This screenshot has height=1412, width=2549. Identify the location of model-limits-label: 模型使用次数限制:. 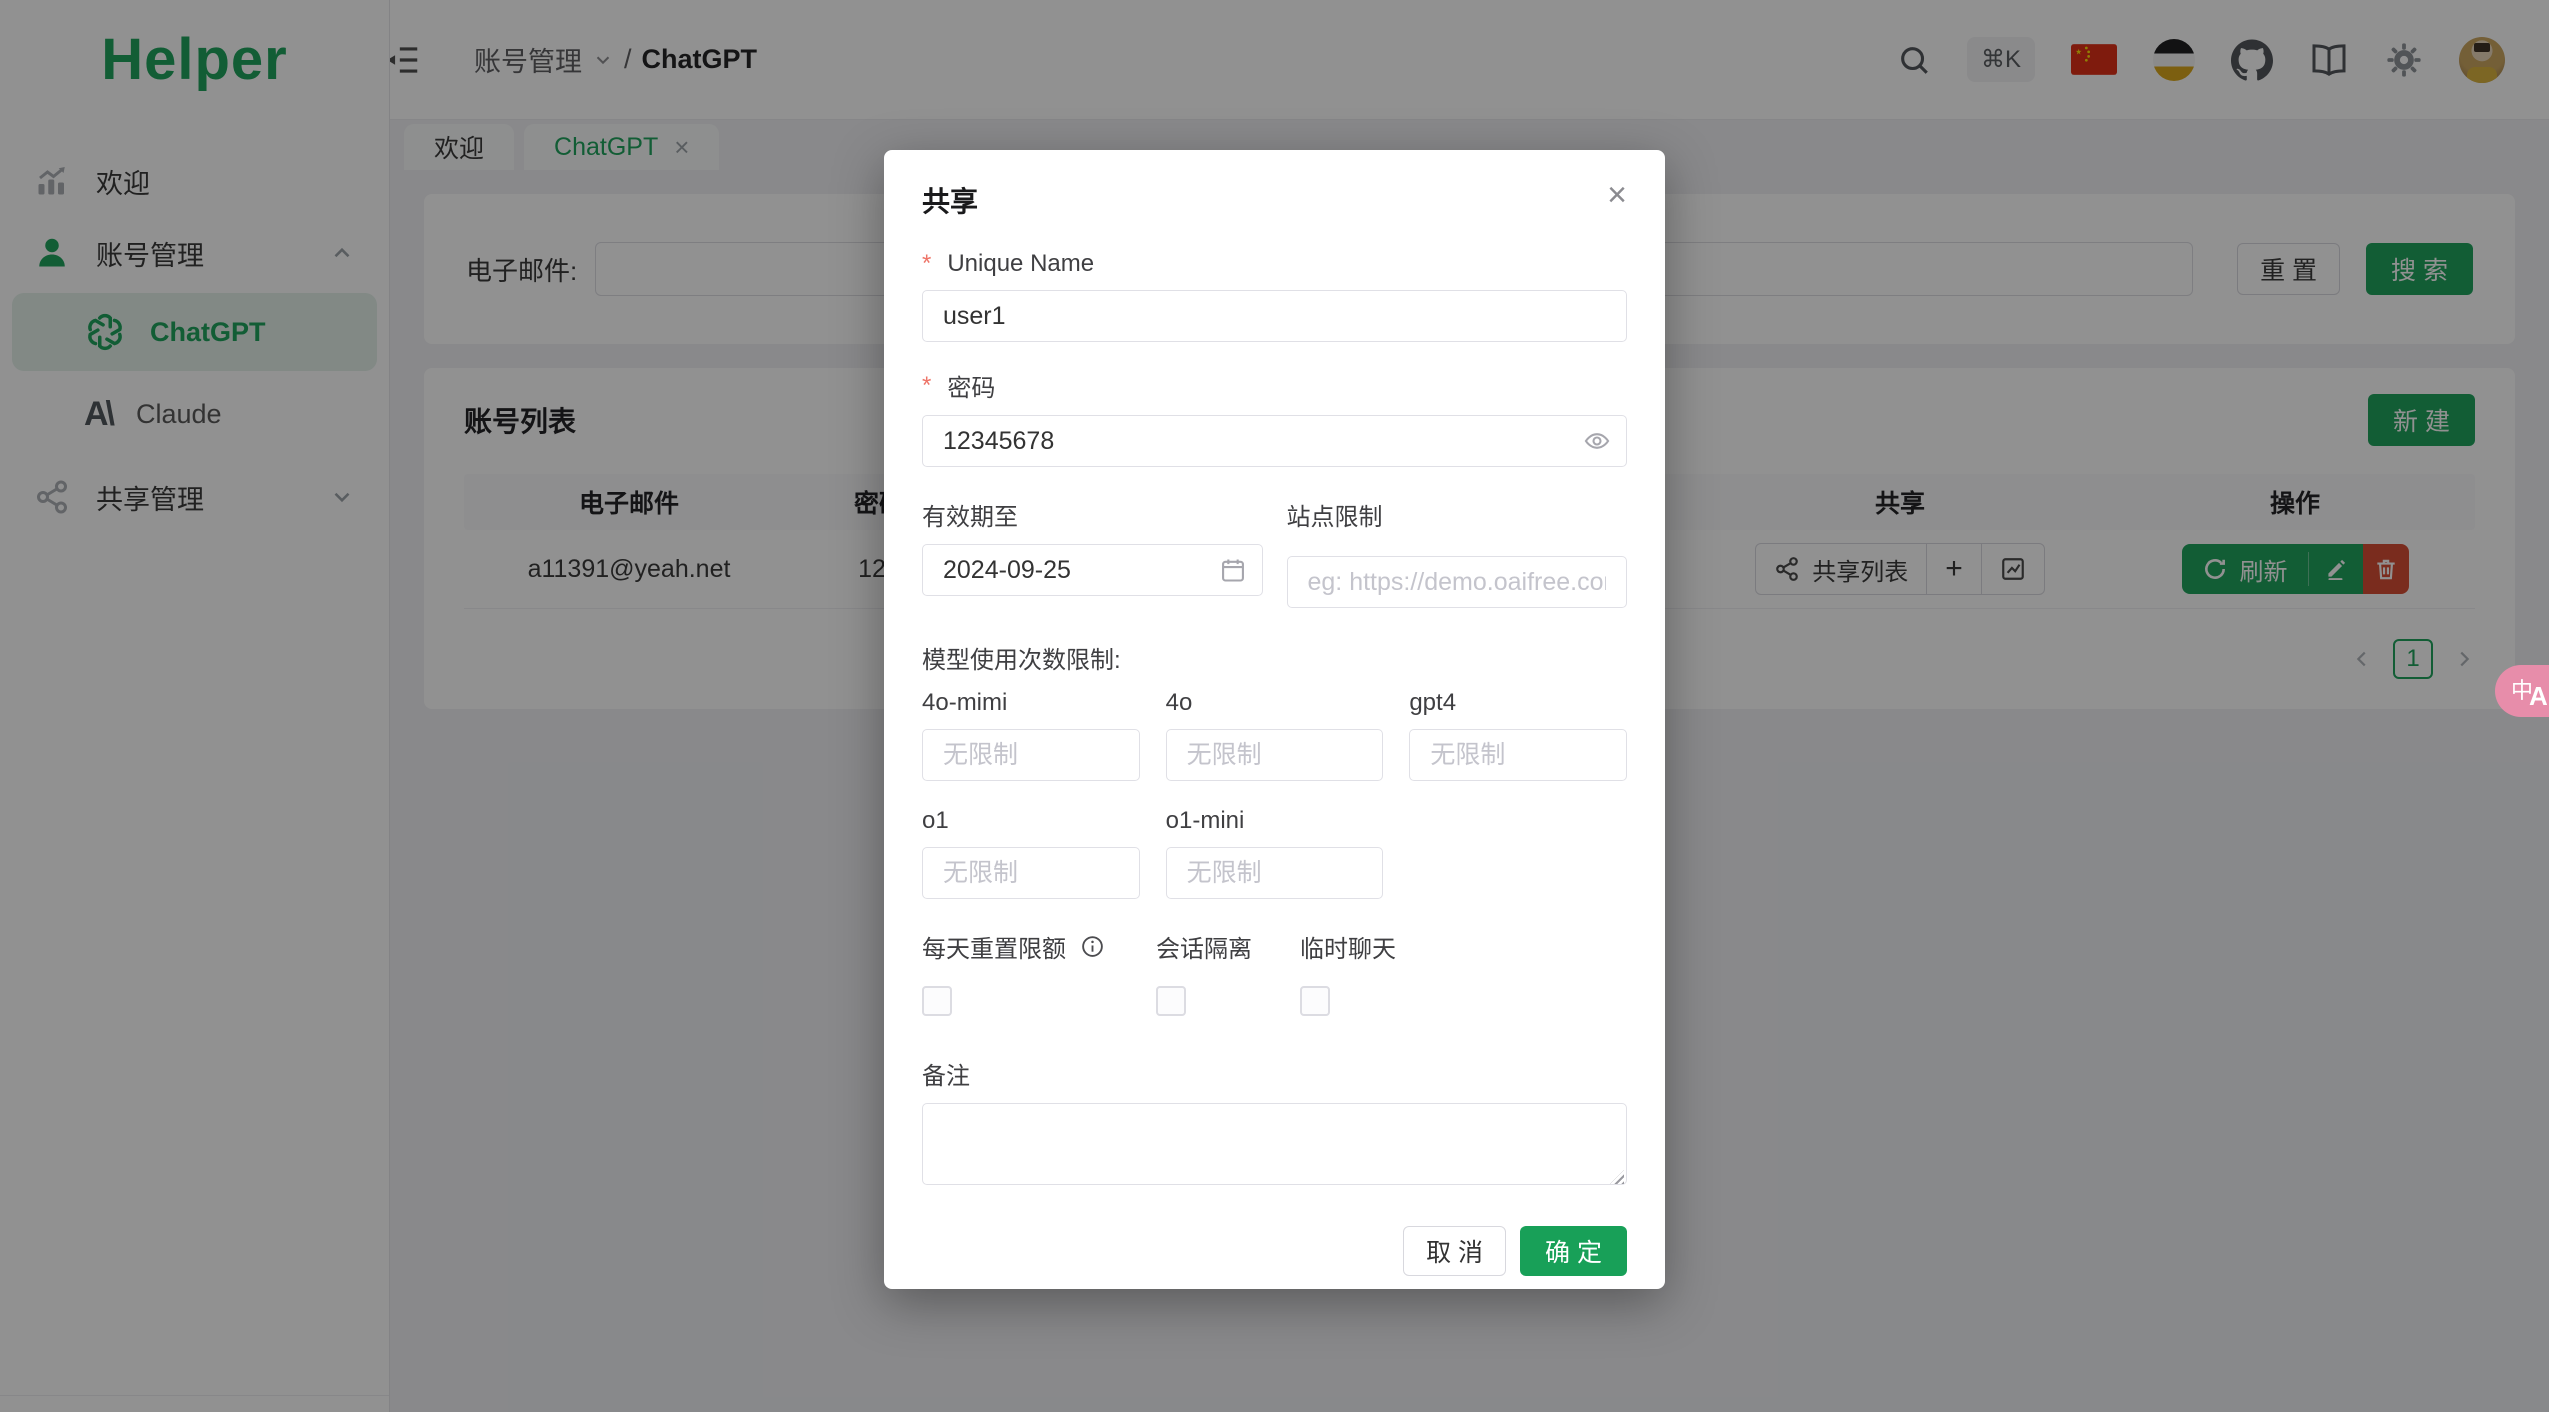
(1021, 660).